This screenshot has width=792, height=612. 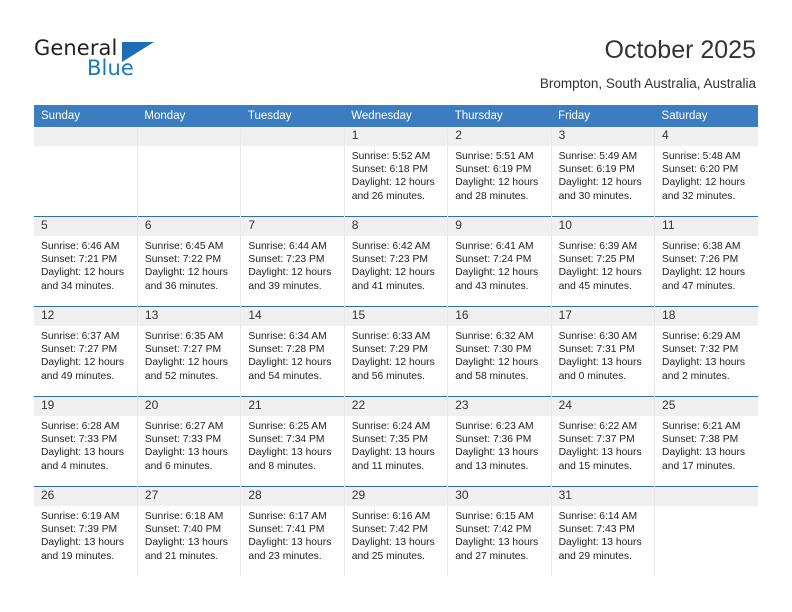 I want to click on sunrise-text: Sunrise: 6:16 AM, so click(x=391, y=516).